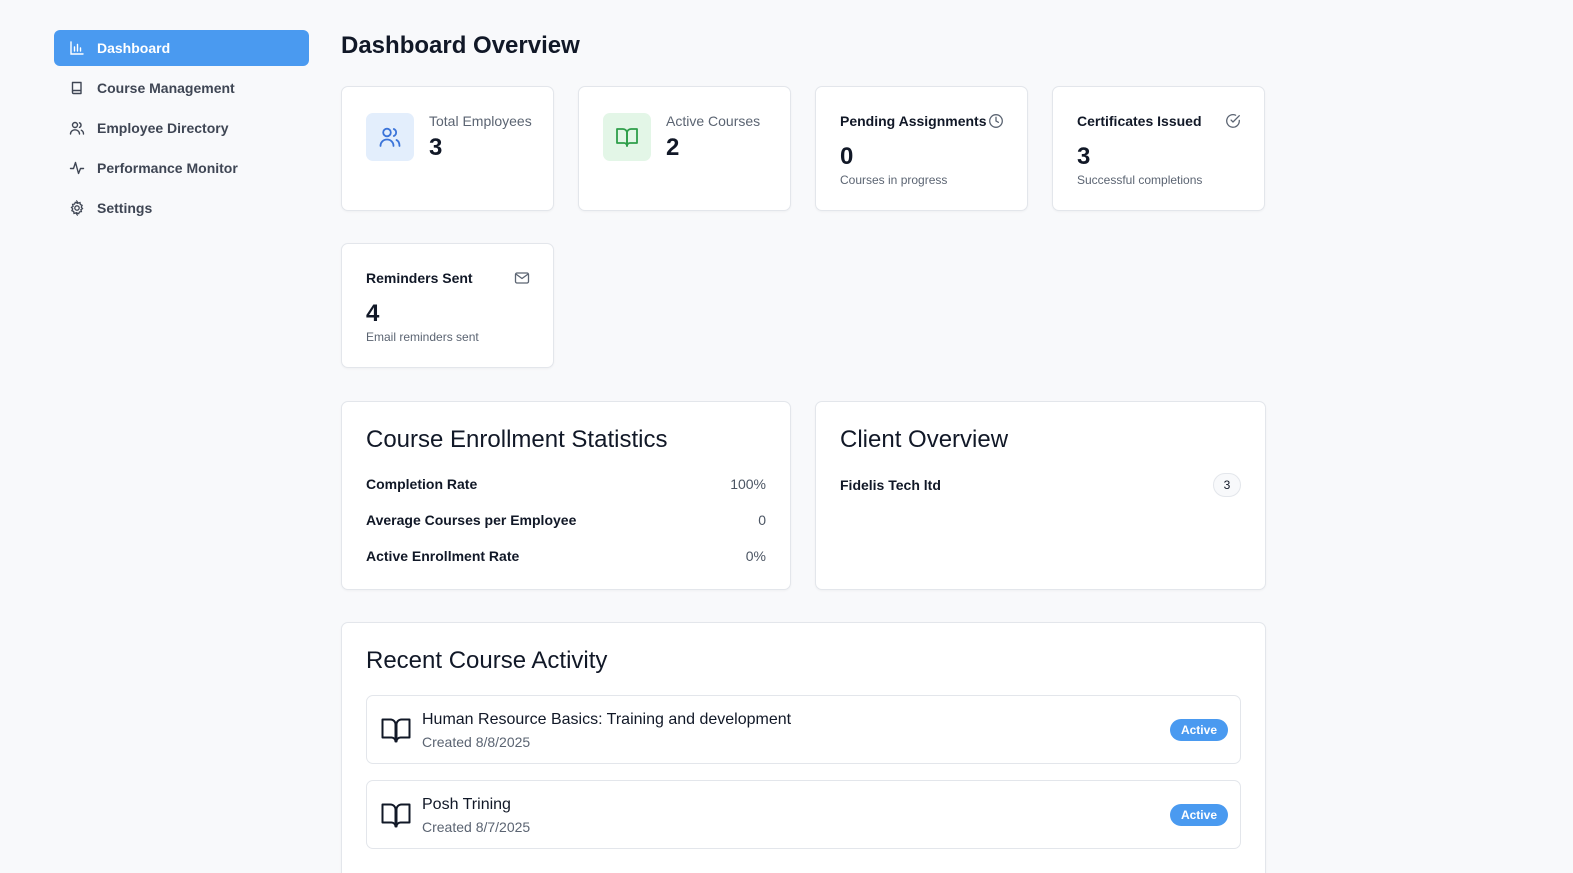 This screenshot has width=1573, height=873. Describe the element at coordinates (77, 48) in the screenshot. I see `bar-chart-icon` at that location.